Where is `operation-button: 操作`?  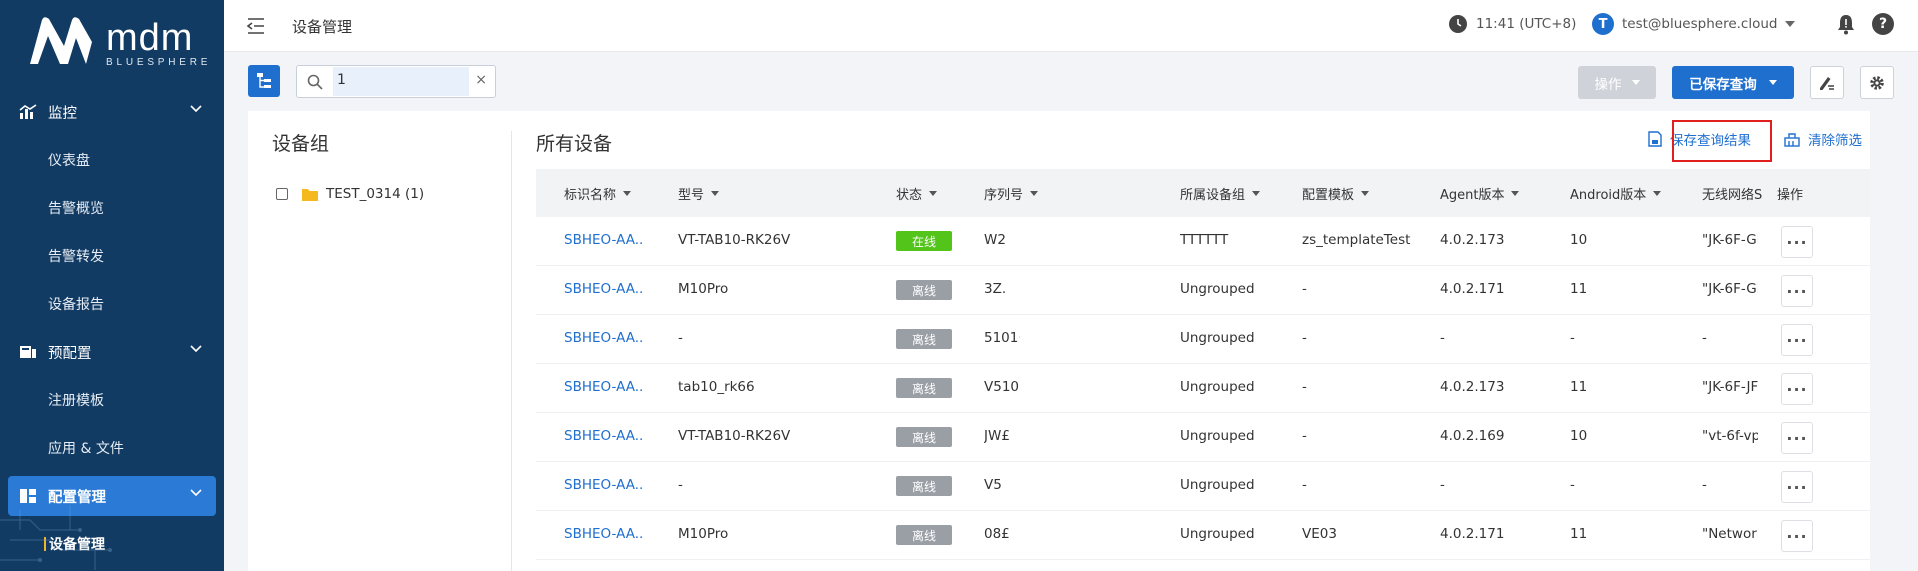 operation-button: 操作 is located at coordinates (1617, 82).